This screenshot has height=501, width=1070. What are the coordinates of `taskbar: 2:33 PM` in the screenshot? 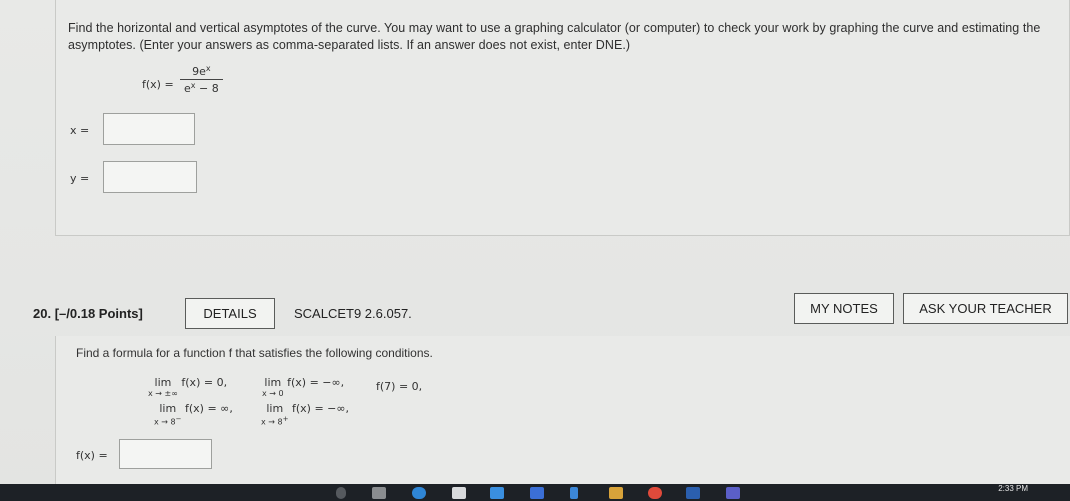 It's located at (535, 492).